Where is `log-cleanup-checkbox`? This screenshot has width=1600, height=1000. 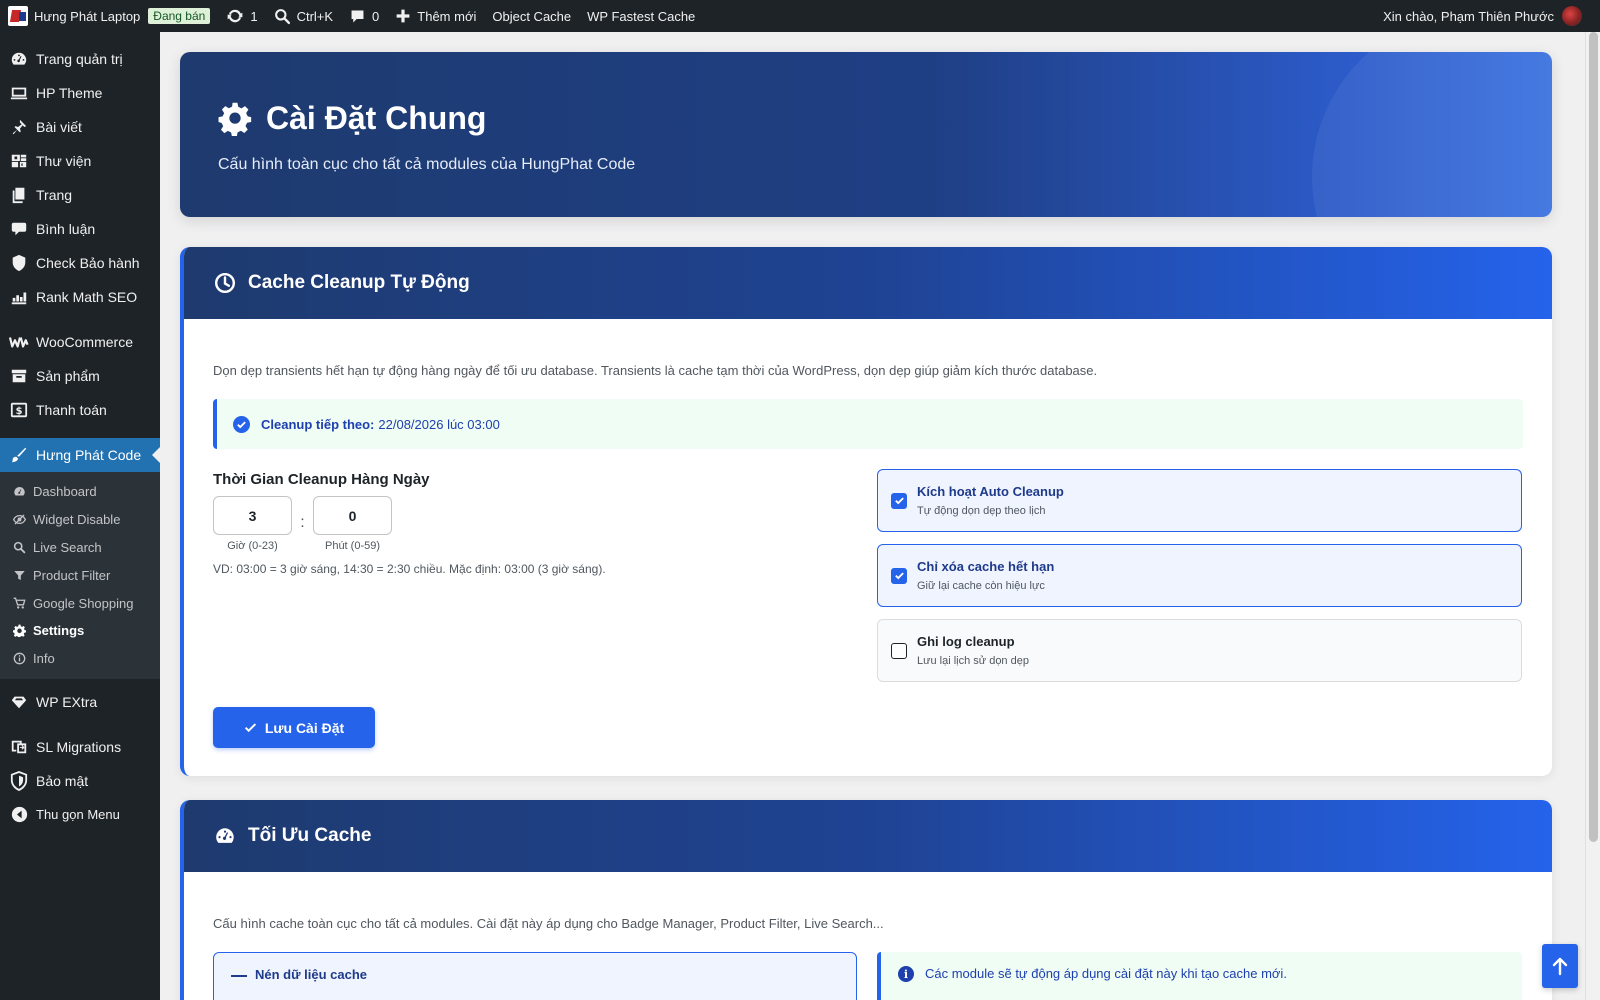
log-cleanup-checkbox is located at coordinates (899, 650).